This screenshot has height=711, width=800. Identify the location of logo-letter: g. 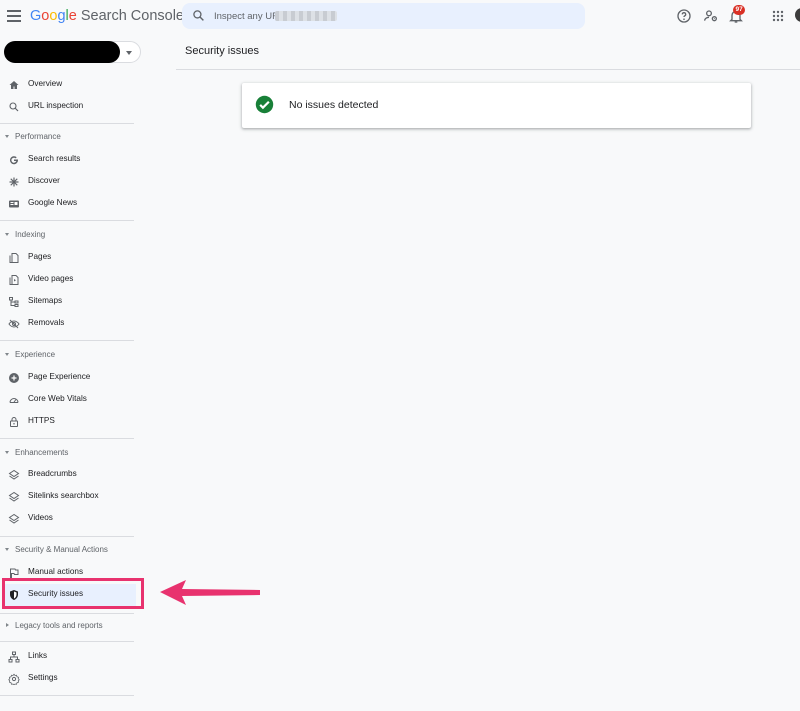
(61, 16).